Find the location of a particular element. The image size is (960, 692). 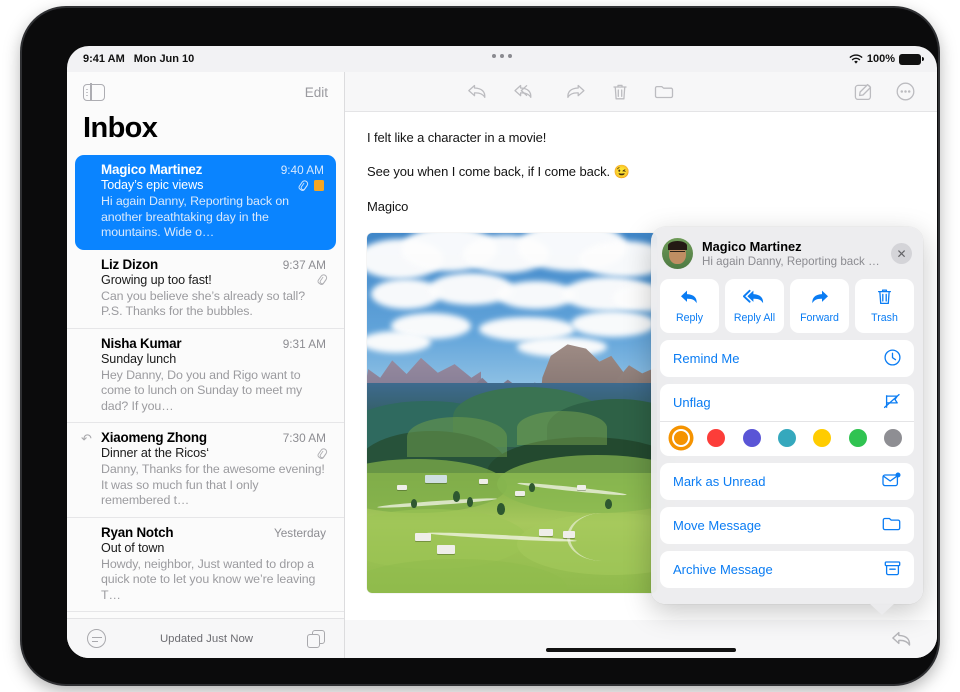

message-subject: Out of town is located at coordinates (133, 547).